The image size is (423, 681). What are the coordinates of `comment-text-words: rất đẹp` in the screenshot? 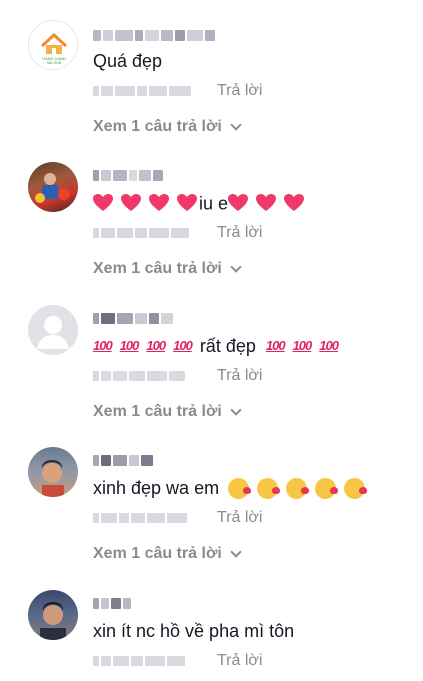 It's located at (227, 346).